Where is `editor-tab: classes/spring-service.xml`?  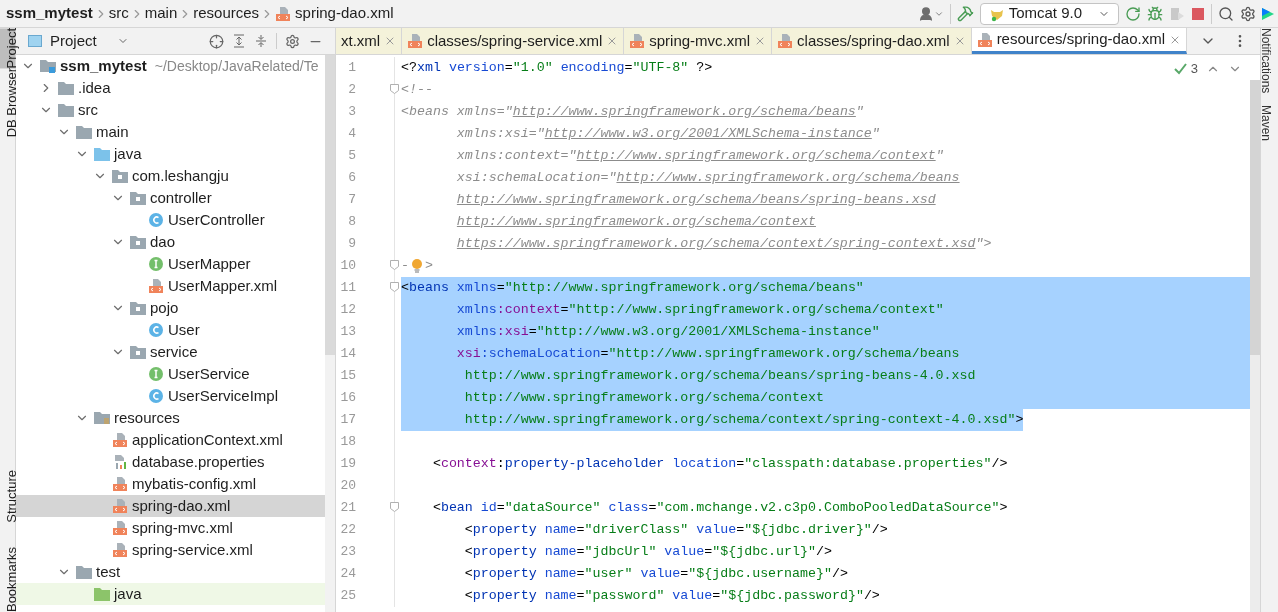 editor-tab: classes/spring-service.xml is located at coordinates (513, 41).